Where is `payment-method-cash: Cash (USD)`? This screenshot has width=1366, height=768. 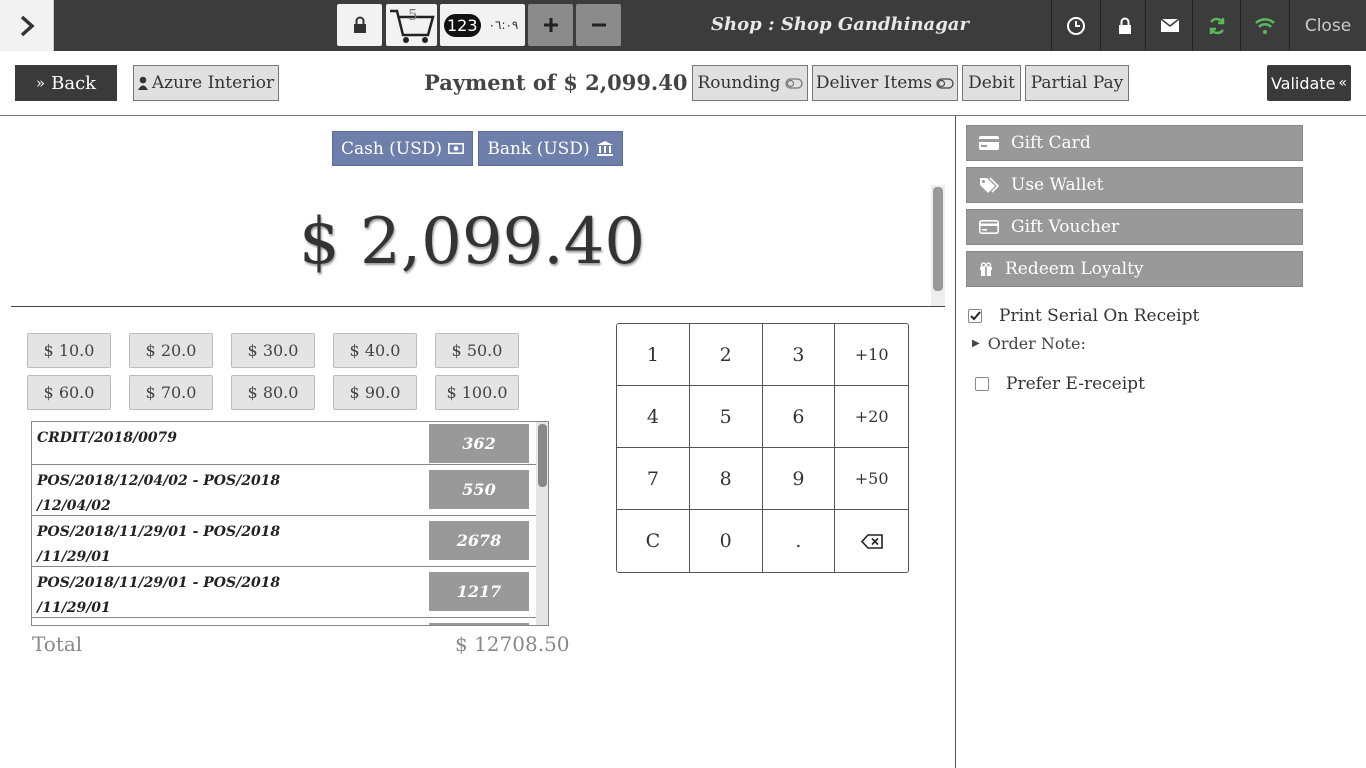 payment-method-cash: Cash (USD) is located at coordinates (402, 148).